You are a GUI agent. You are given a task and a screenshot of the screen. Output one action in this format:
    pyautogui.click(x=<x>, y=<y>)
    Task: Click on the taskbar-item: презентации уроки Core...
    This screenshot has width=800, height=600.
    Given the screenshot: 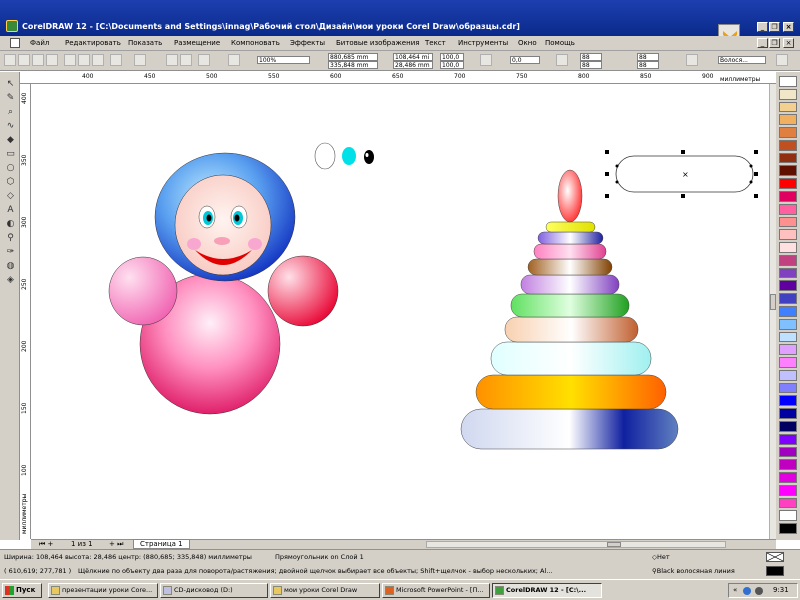 What is the action you would take?
    pyautogui.click(x=103, y=590)
    